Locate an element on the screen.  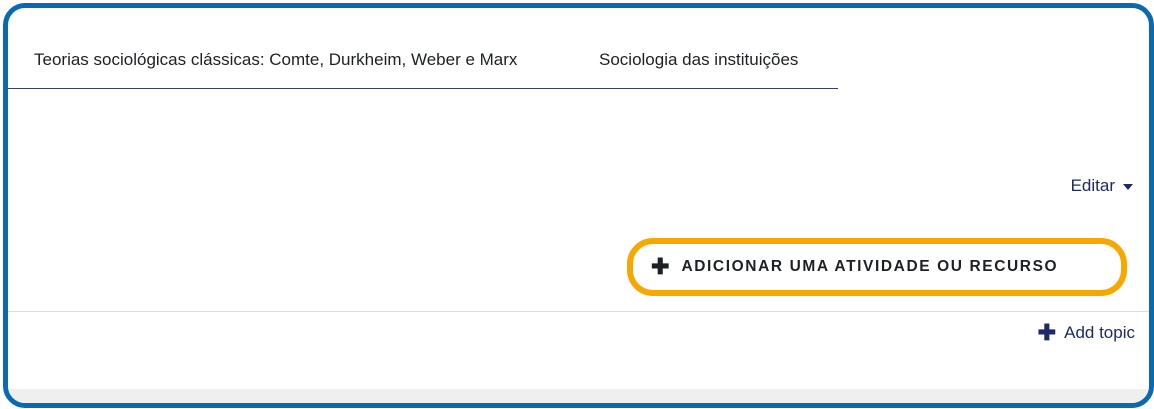
edit-label: Editar is located at coordinates (1092, 185).